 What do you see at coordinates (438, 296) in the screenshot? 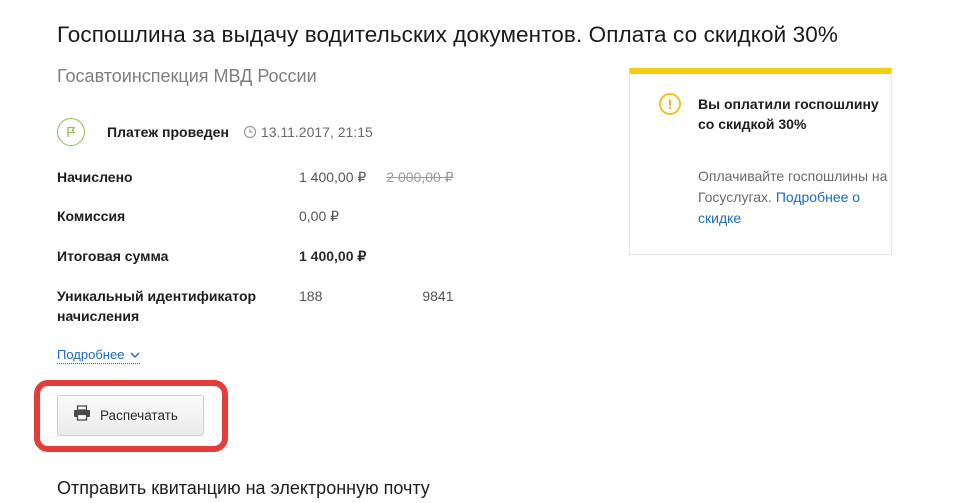
I see `uid-suffix: 9841` at bounding box center [438, 296].